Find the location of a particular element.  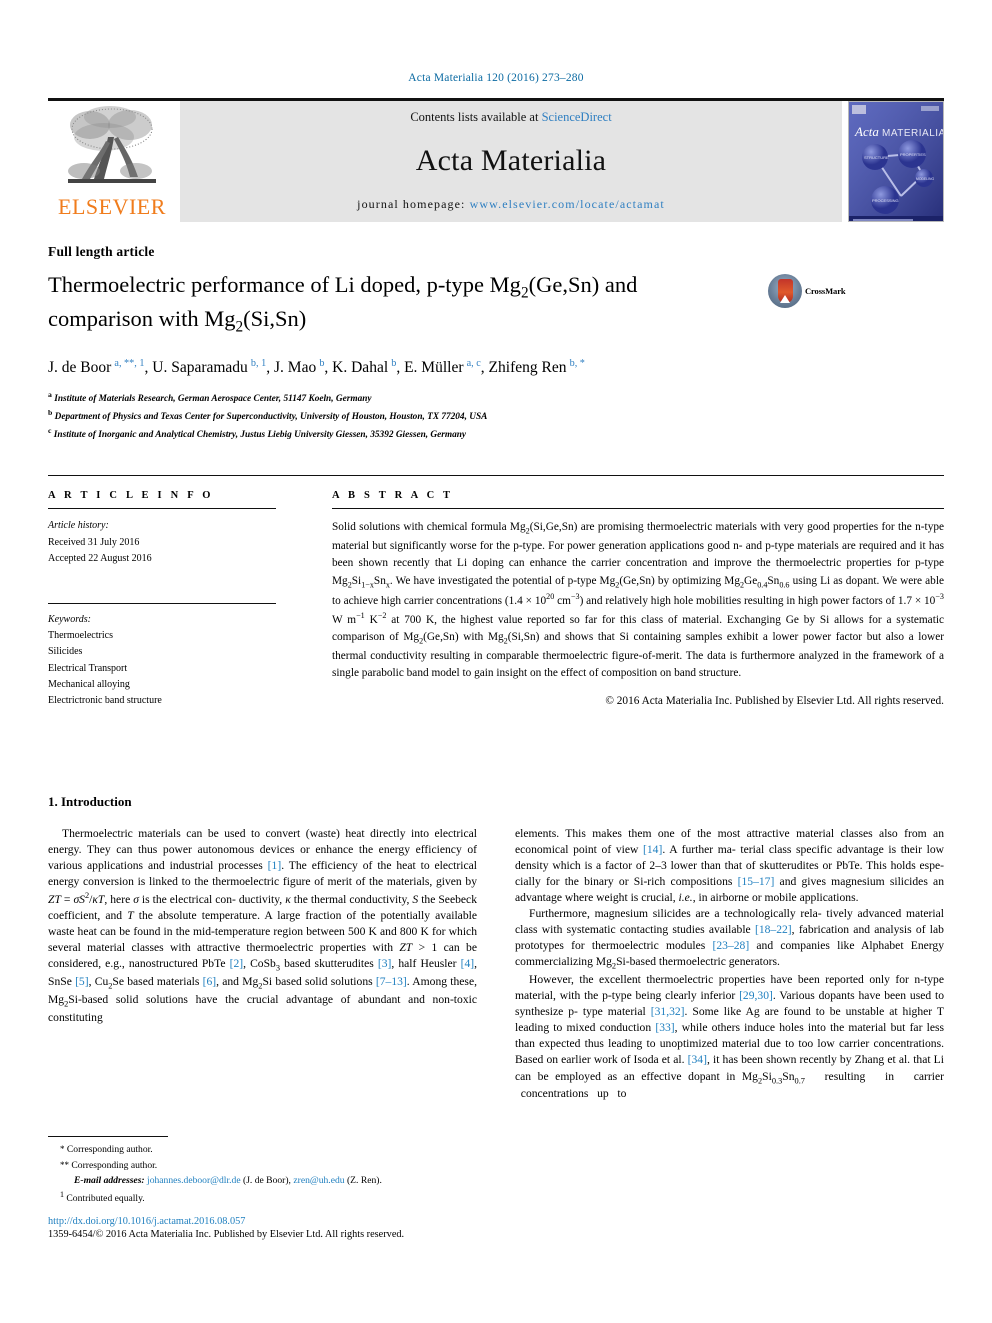

author-affil-mark: b, * is located at coordinates (577, 363).